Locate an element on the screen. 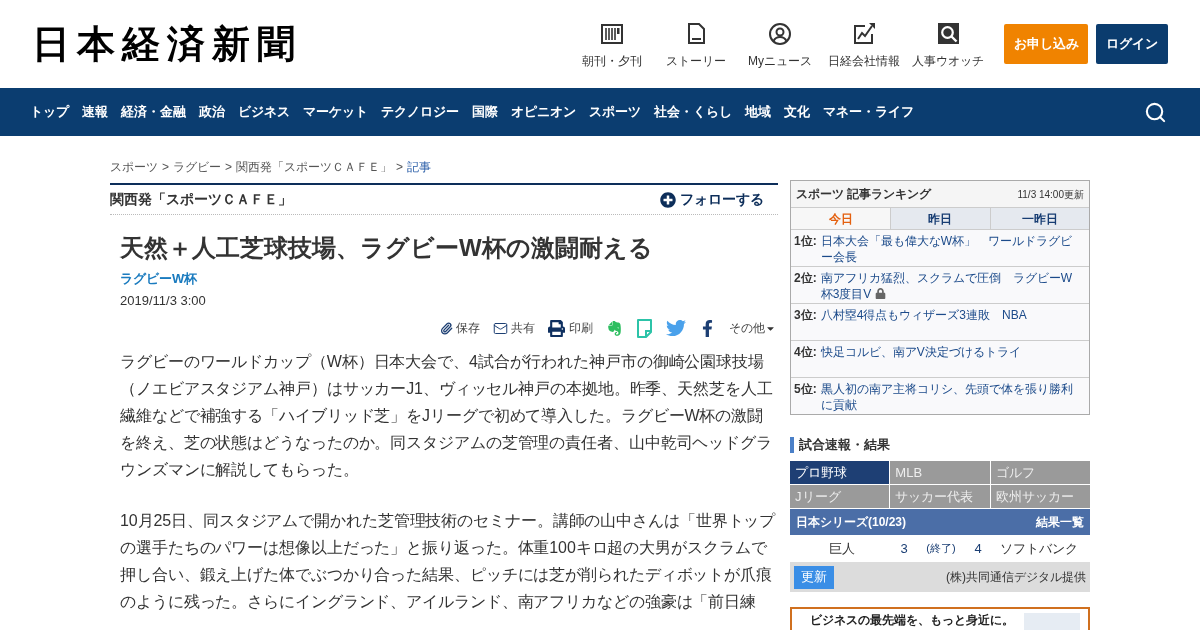 The height and width of the screenshot is (630, 1200). nav-link: マーケット is located at coordinates (335, 112).